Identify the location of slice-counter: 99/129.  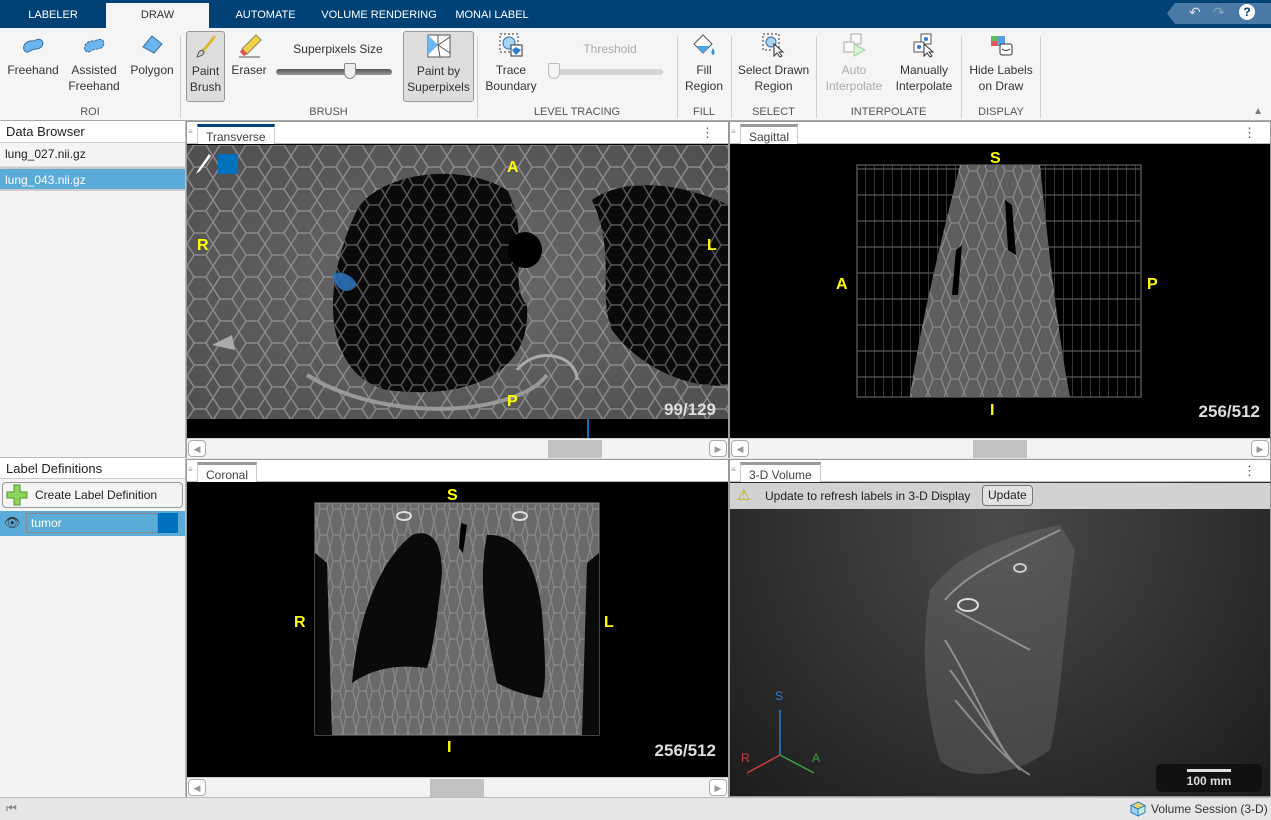
(690, 409).